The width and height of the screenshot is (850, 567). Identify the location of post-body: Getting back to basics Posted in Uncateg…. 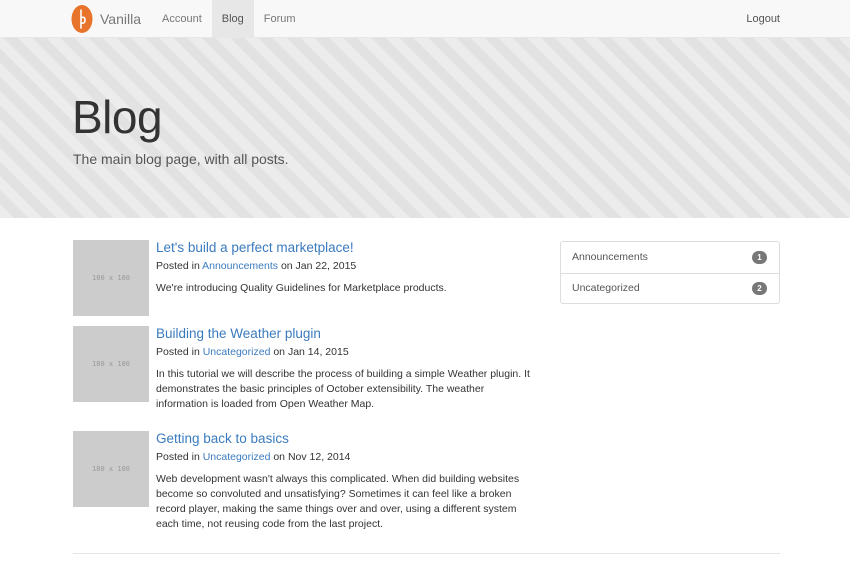
(346, 481).